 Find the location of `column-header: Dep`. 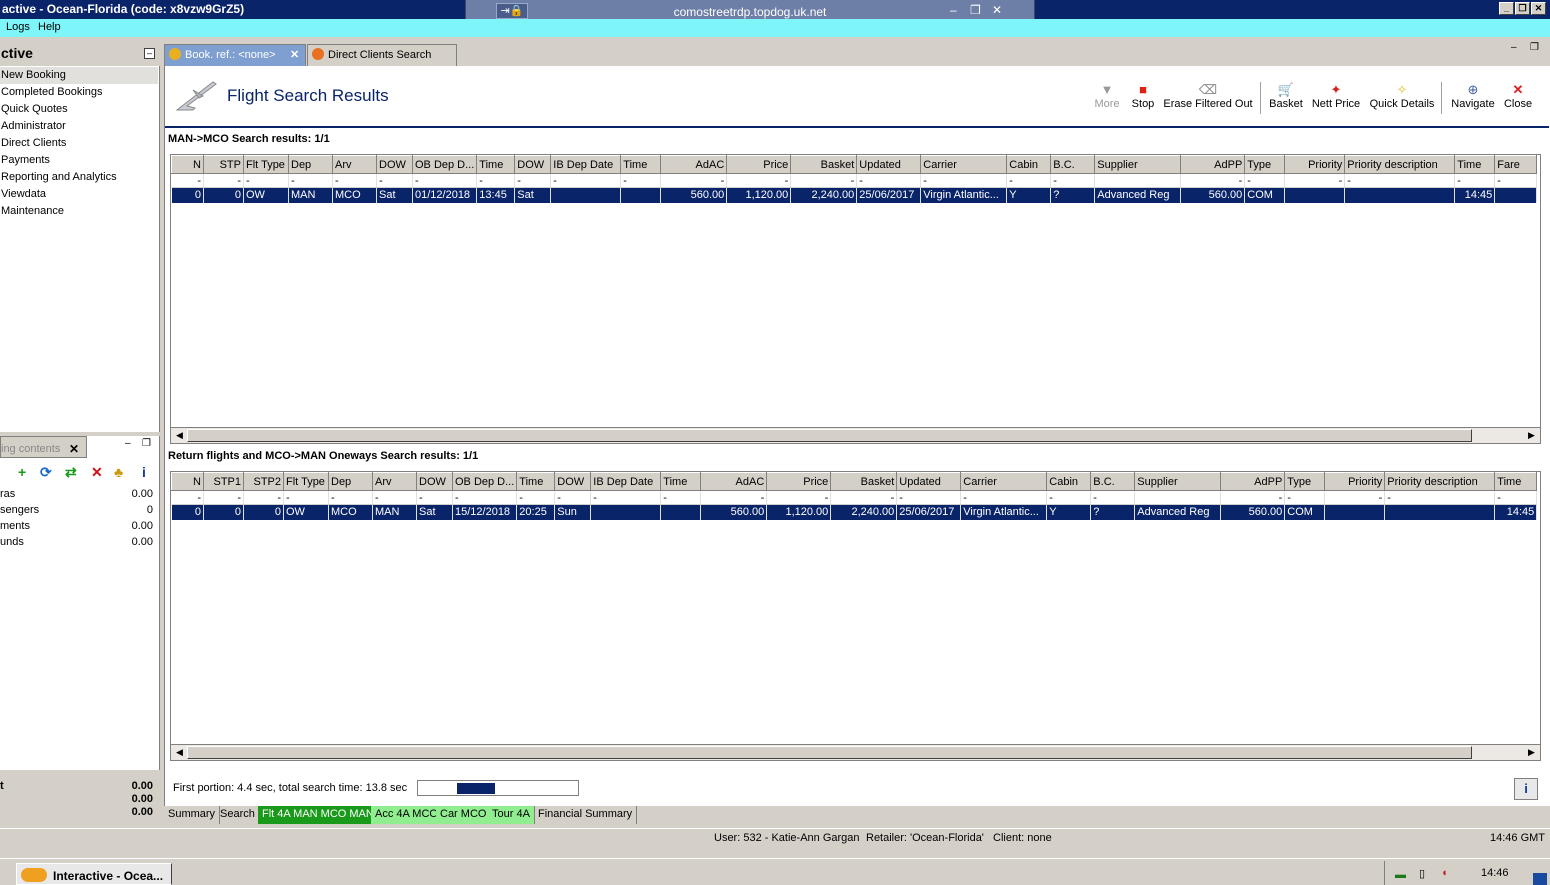

column-header: Dep is located at coordinates (350, 481).